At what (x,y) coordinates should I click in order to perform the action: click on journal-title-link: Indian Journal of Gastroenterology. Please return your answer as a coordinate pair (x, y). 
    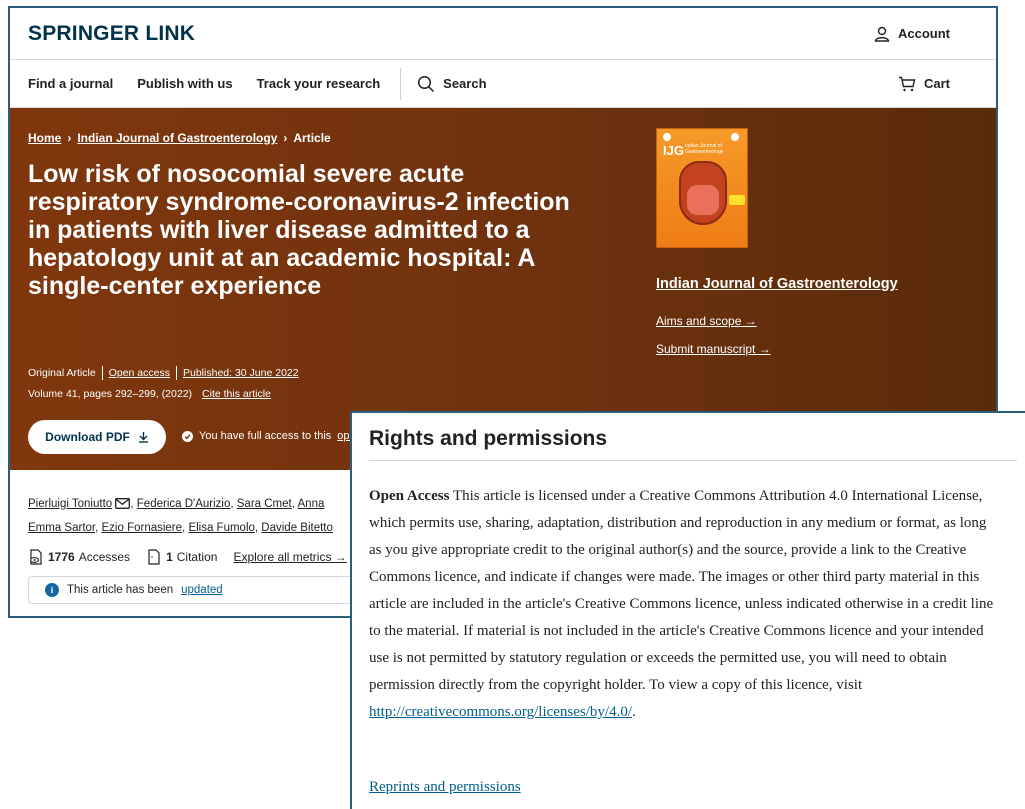
    Looking at the image, I should click on (777, 284).